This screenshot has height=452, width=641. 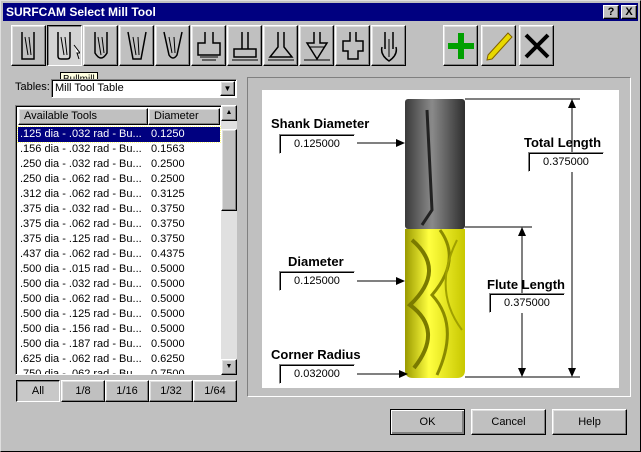 I want to click on total-length-label: Total Length, so click(x=563, y=142).